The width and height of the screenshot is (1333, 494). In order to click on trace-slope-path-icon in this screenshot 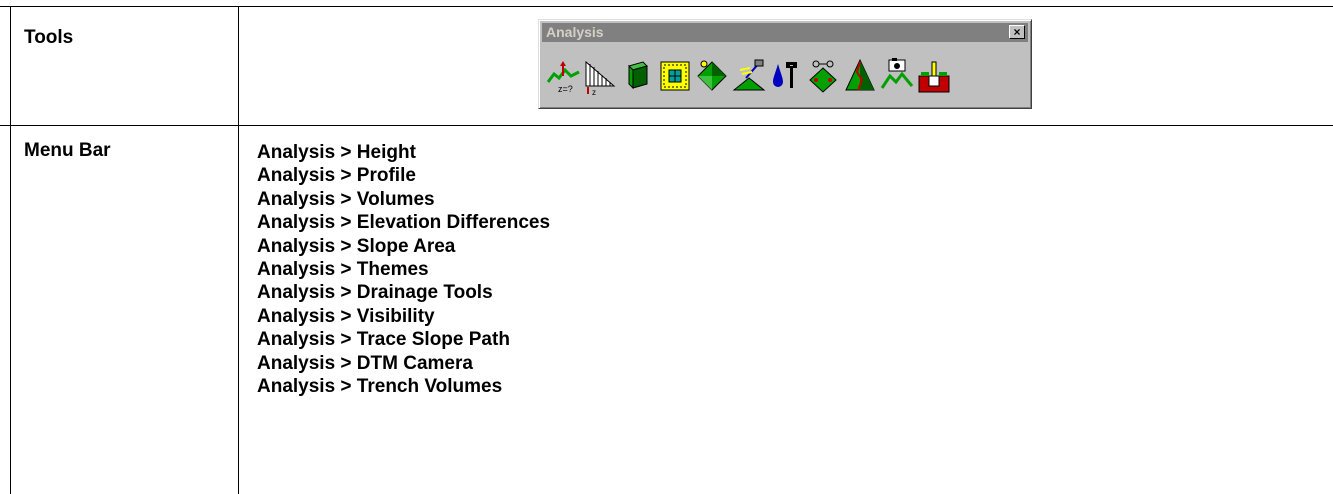, I will do `click(859, 74)`.